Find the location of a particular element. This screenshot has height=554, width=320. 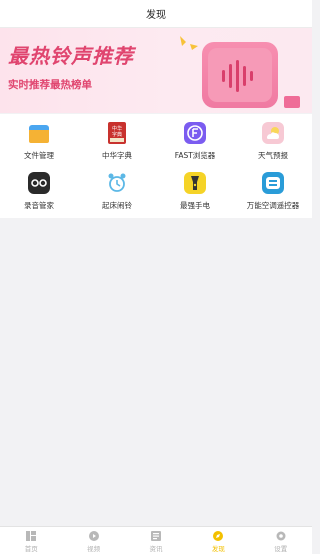

folder-icon is located at coordinates (39, 133).